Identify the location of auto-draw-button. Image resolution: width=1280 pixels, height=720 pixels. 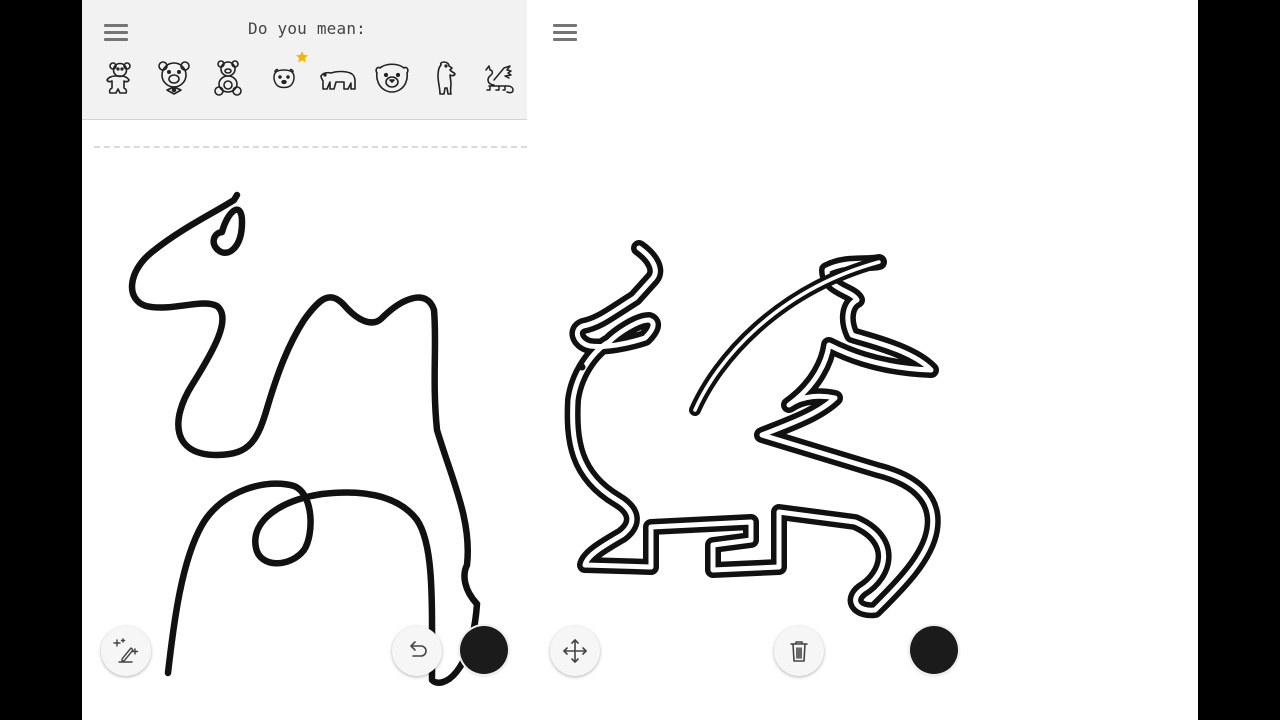
(126, 651).